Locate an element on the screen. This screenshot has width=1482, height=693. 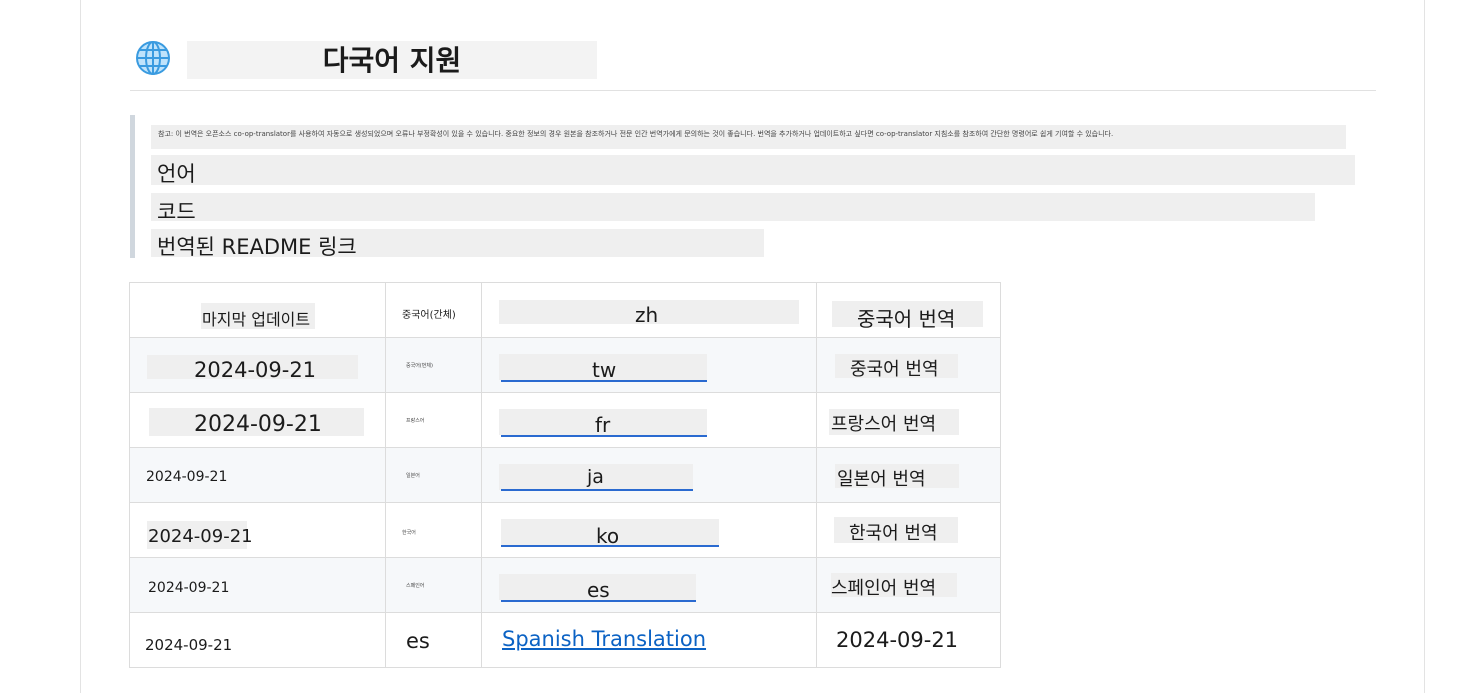
header-last-updated: 마지막 업데이트 is located at coordinates (256, 319).